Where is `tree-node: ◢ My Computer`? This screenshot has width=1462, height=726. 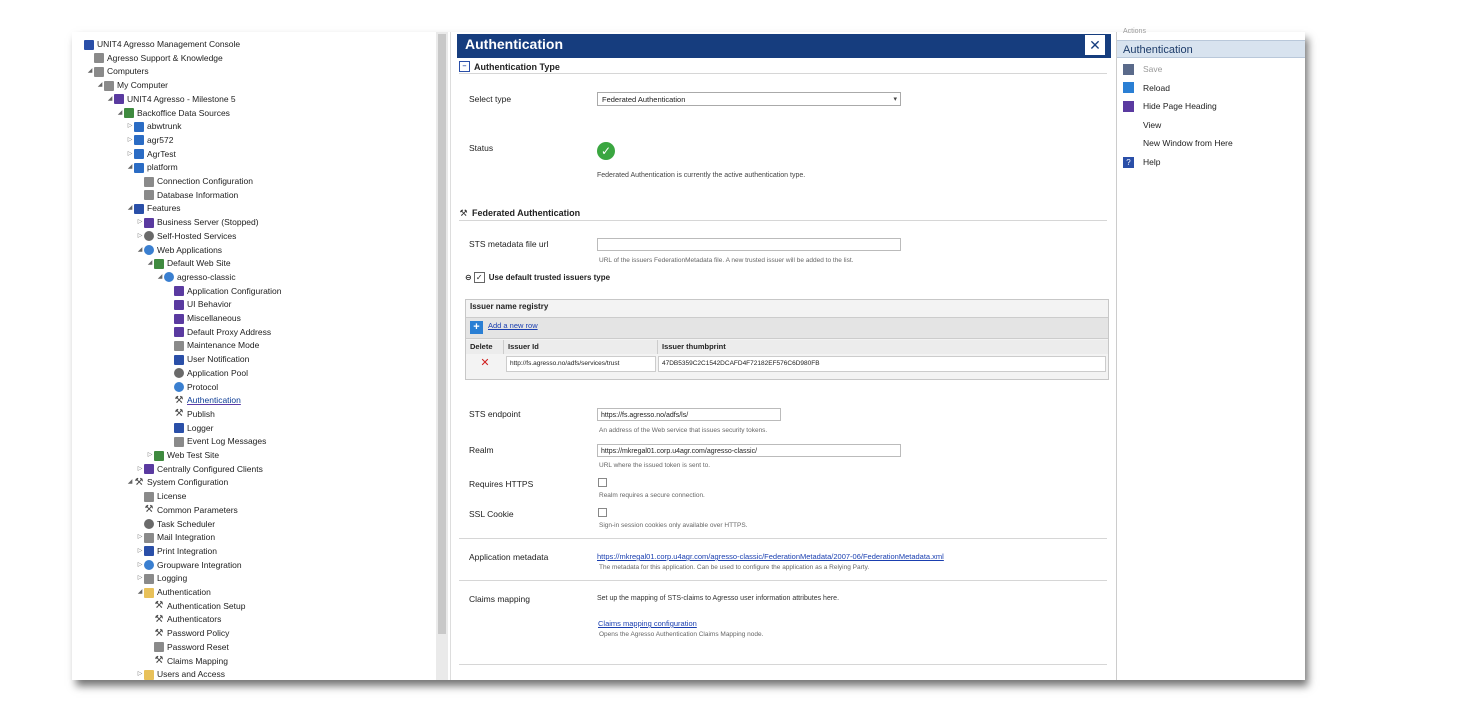 tree-node: ◢ My Computer is located at coordinates (132, 85).